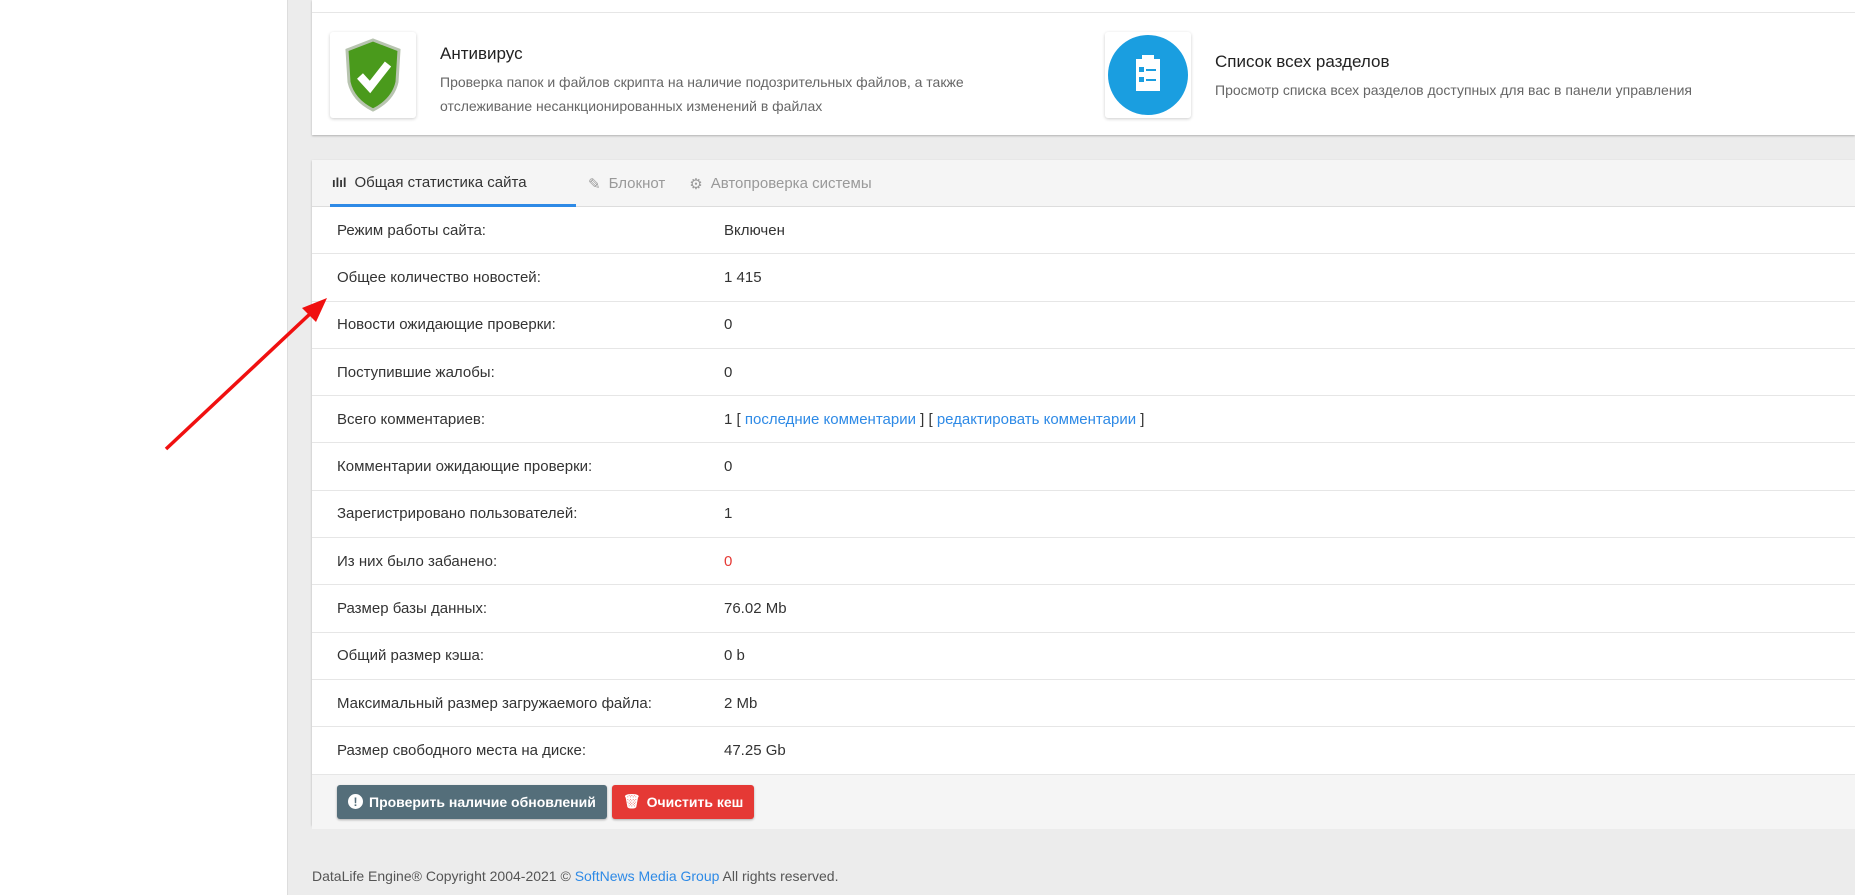  I want to click on stat-value-cell: 76.02 Mb, so click(755, 608).